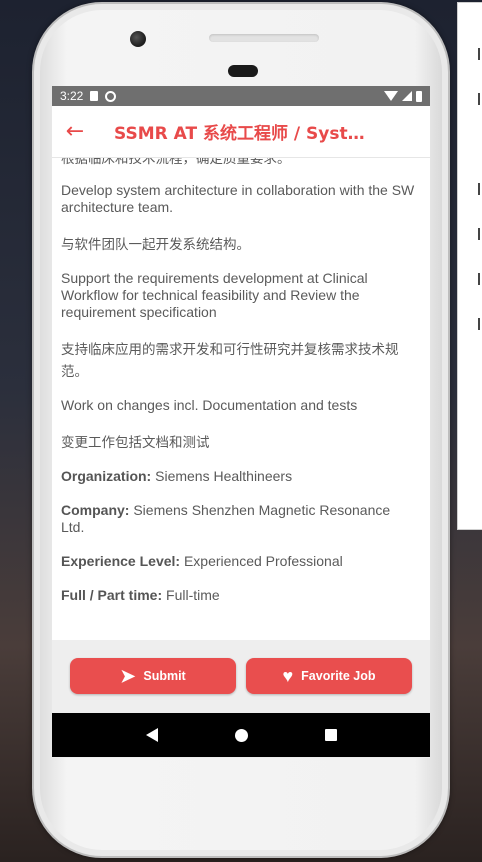 This screenshot has height=862, width=482. I want to click on partial-paragraph: 根据临床和技术流程，确定质量要求。, so click(176, 162).